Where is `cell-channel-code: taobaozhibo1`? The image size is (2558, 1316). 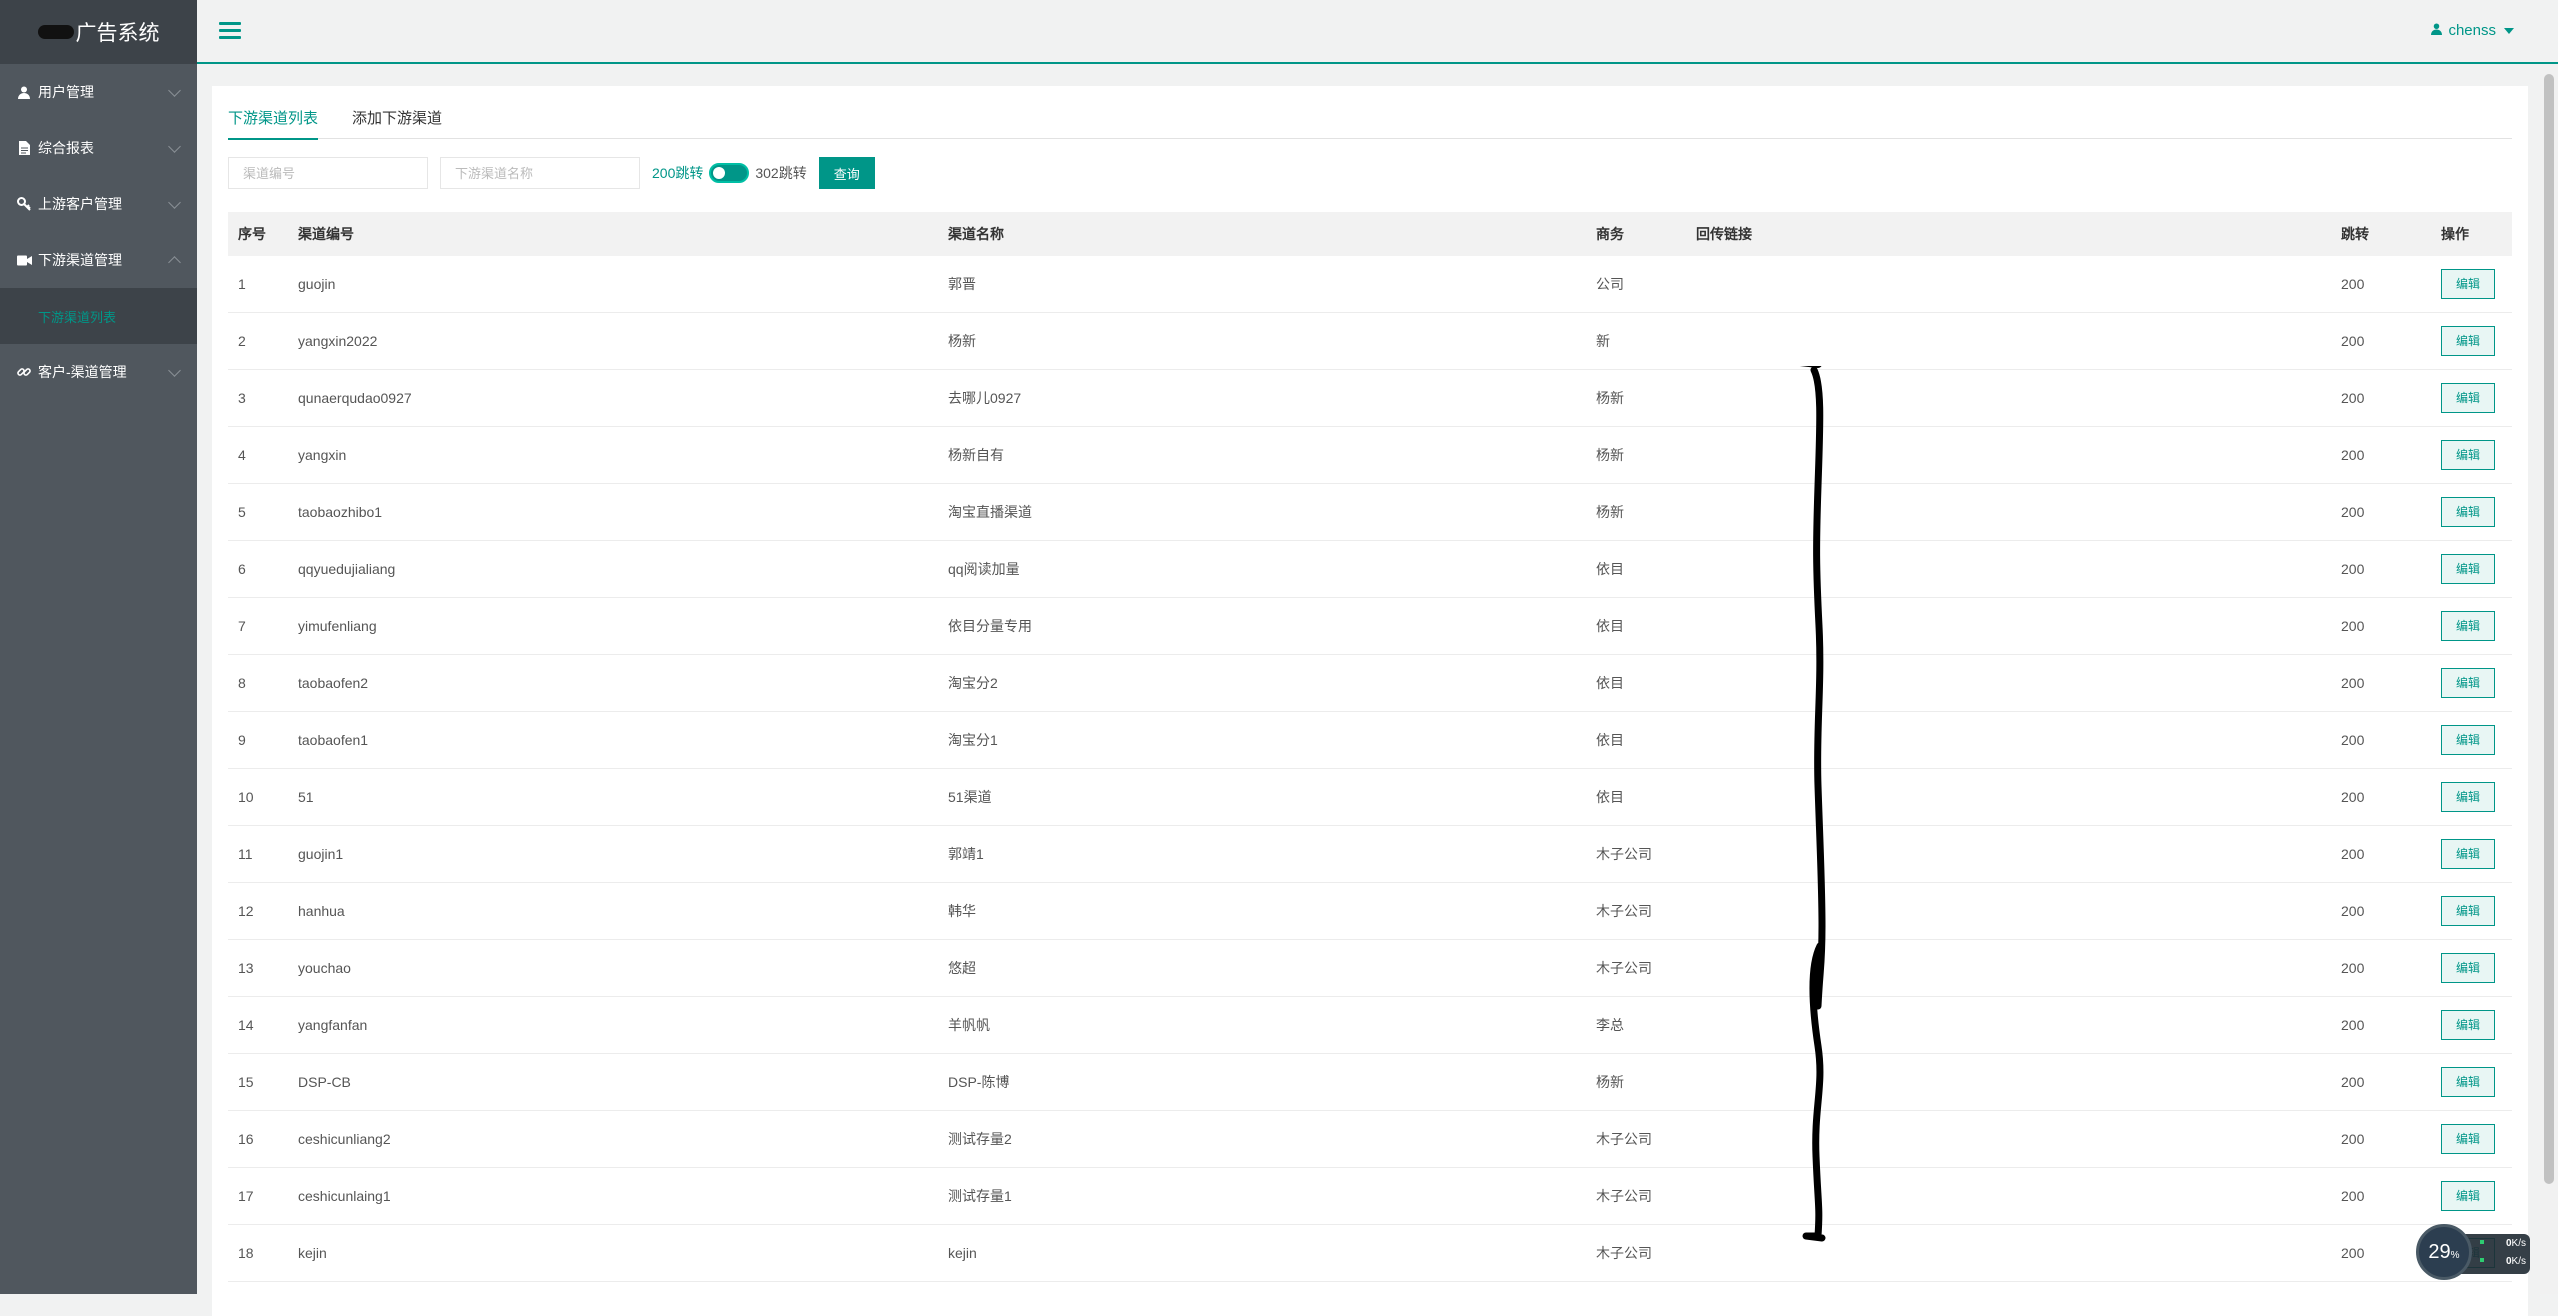
cell-channel-code: taobaozhibo1 is located at coordinates (340, 512).